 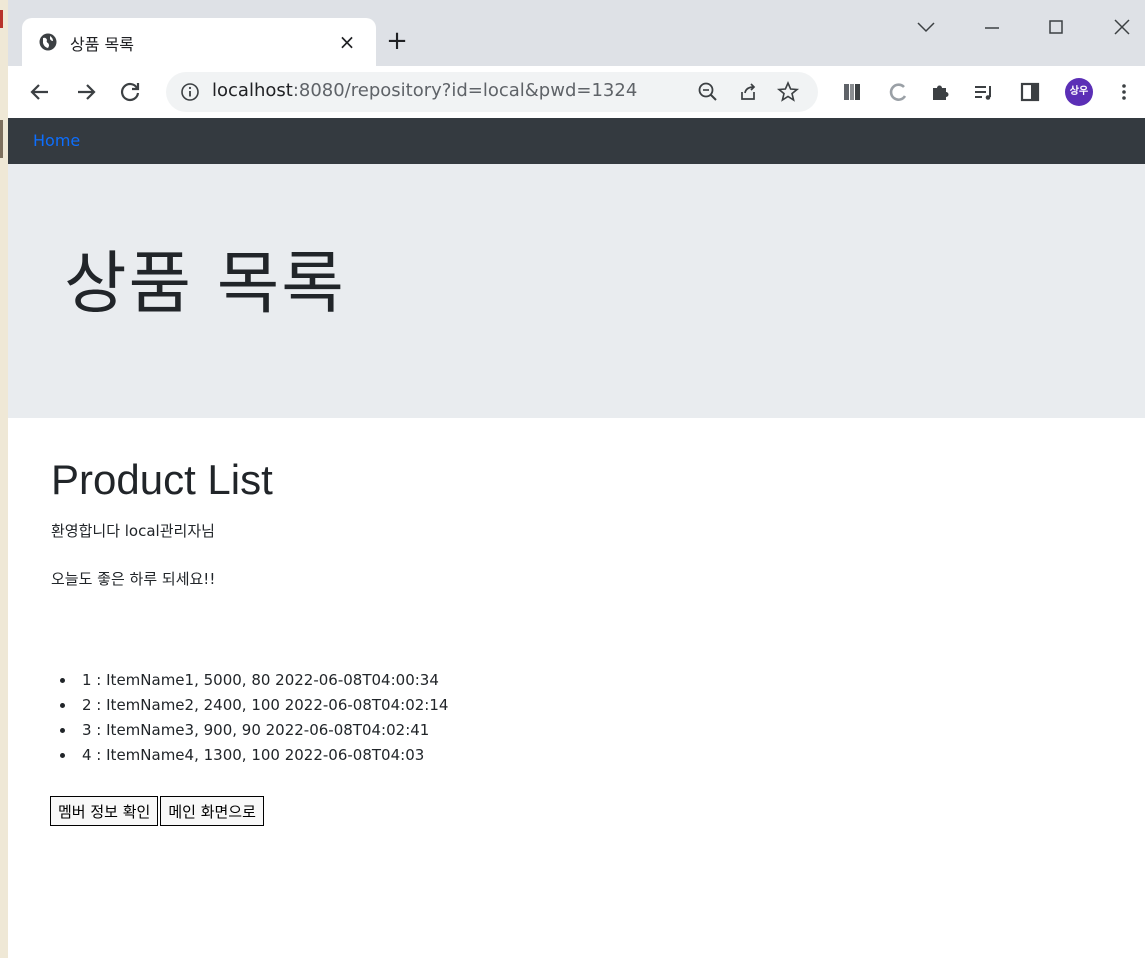 I want to click on welcome-text: 환영합니다 local관리자님, so click(x=133, y=531).